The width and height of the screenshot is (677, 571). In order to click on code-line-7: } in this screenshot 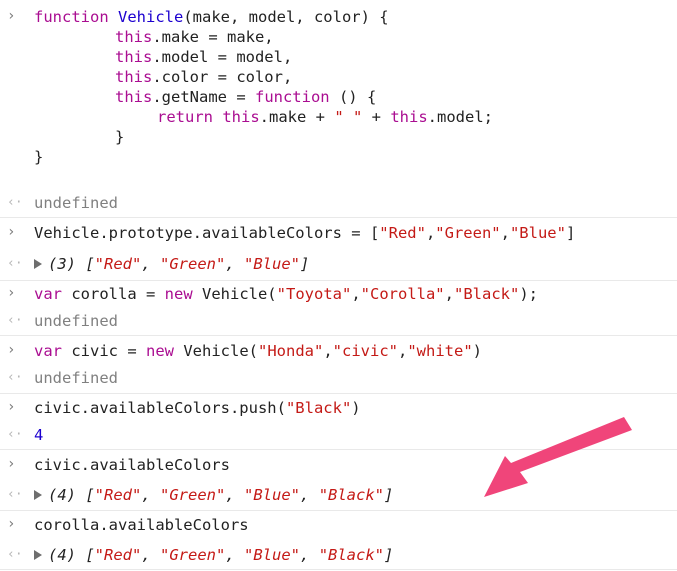, I will do `click(120, 137)`.